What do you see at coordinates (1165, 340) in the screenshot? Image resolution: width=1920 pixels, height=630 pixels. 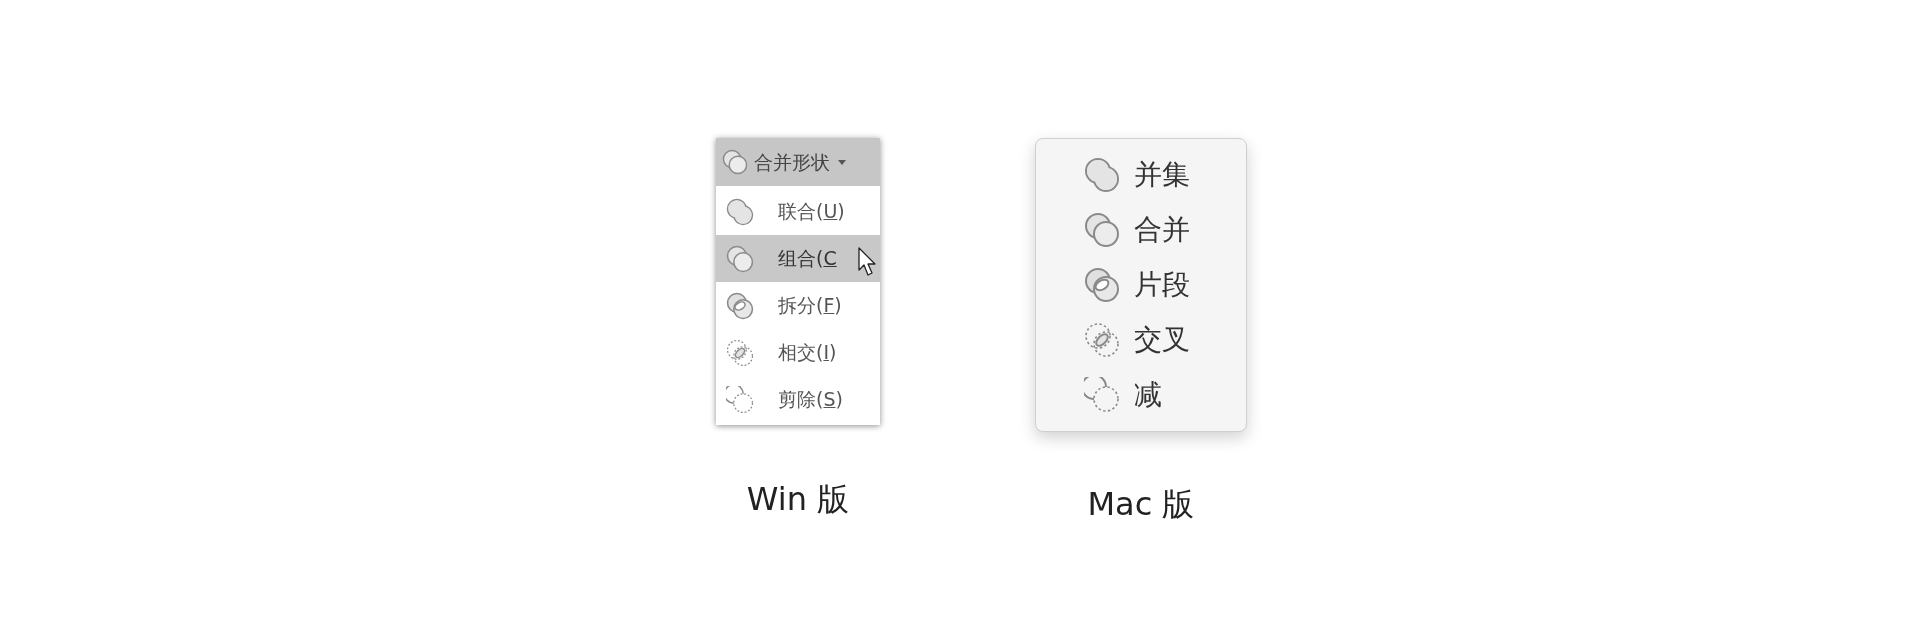 I see `menu-item: 交叉` at bounding box center [1165, 340].